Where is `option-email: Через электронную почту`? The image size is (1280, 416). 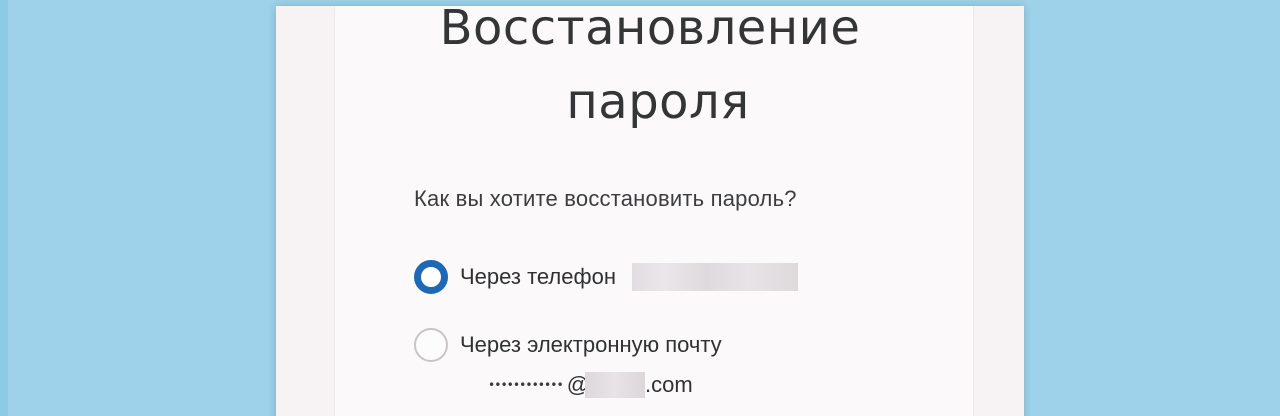
option-email: Через электронную почту is located at coordinates (568, 345).